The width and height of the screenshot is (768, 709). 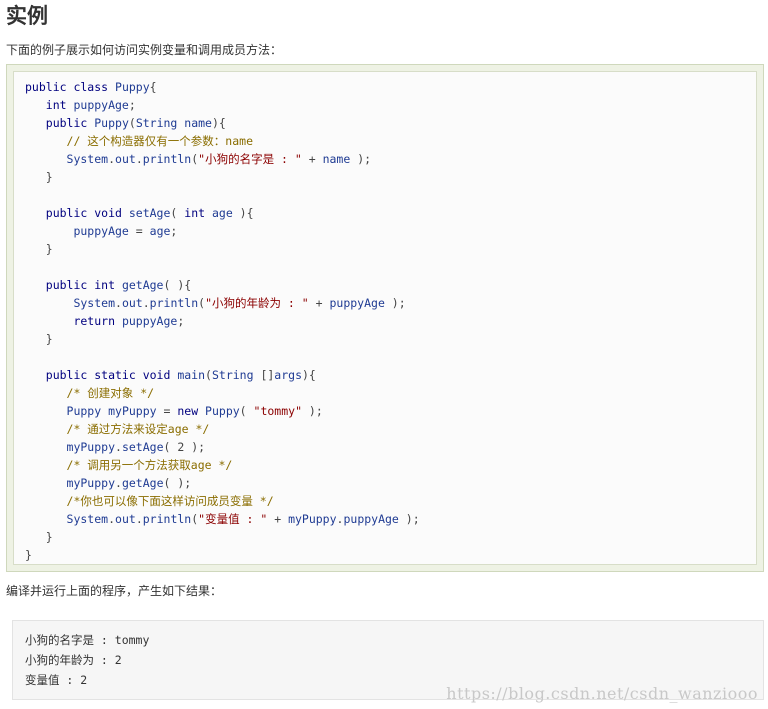 I want to click on code-token: // 这个构造器仅有一个参数：name, so click(x=139, y=141).